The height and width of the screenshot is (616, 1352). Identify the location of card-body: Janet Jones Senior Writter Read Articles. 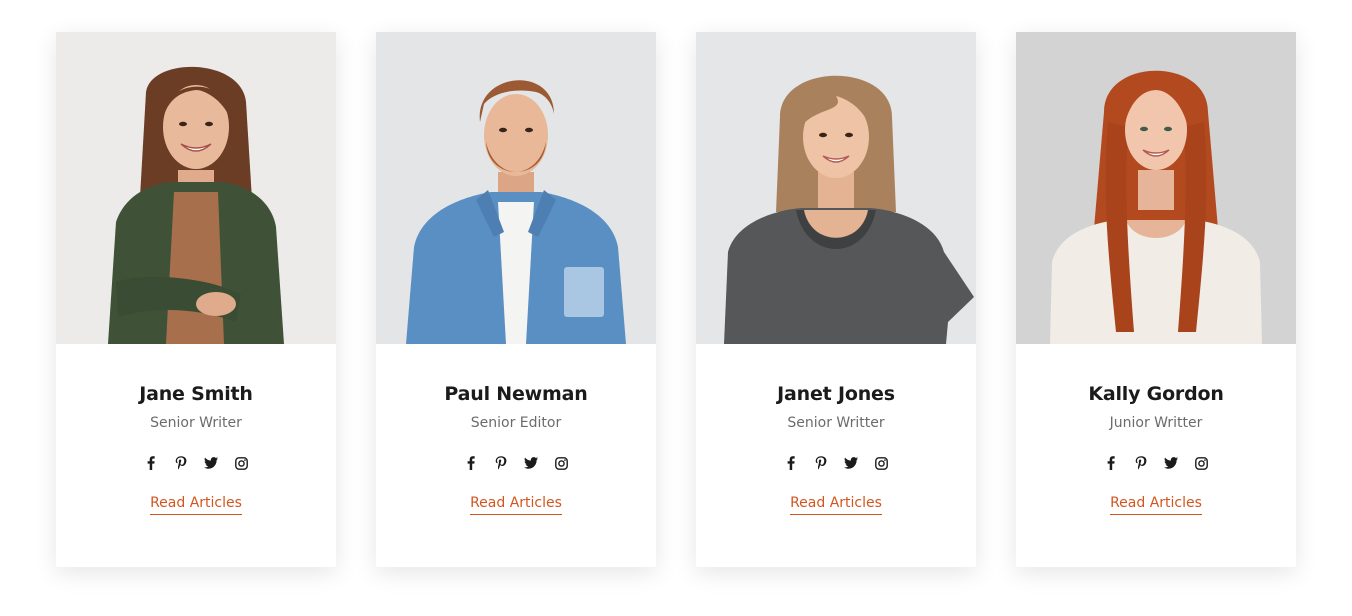
(836, 448).